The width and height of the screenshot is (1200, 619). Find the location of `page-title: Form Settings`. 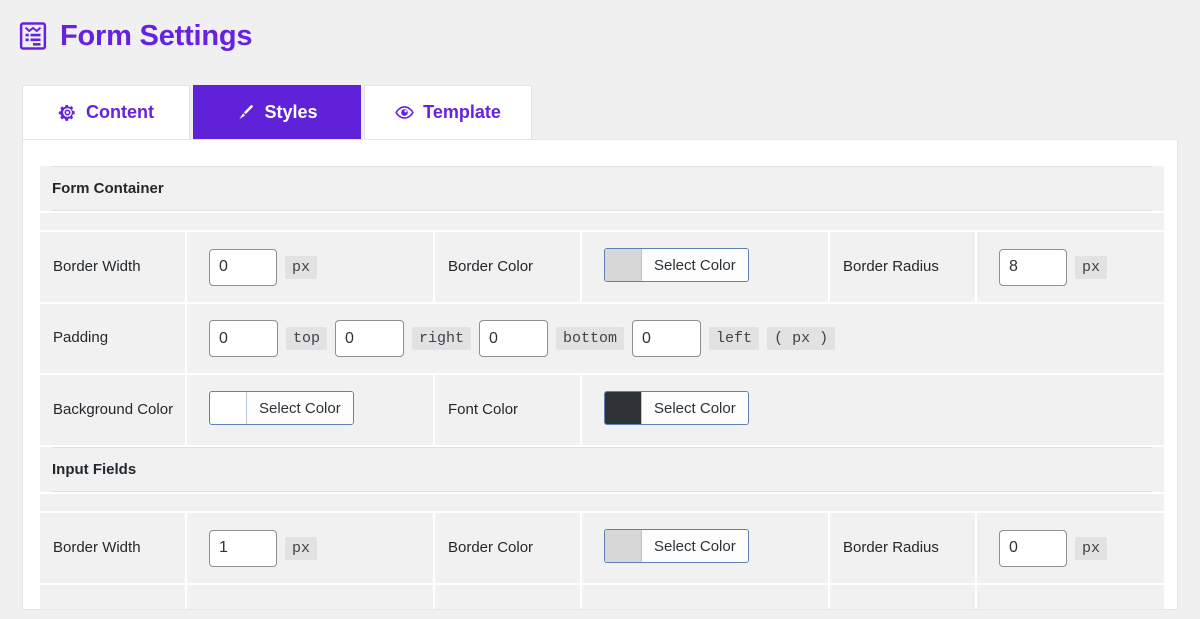

page-title: Form Settings is located at coordinates (156, 35).